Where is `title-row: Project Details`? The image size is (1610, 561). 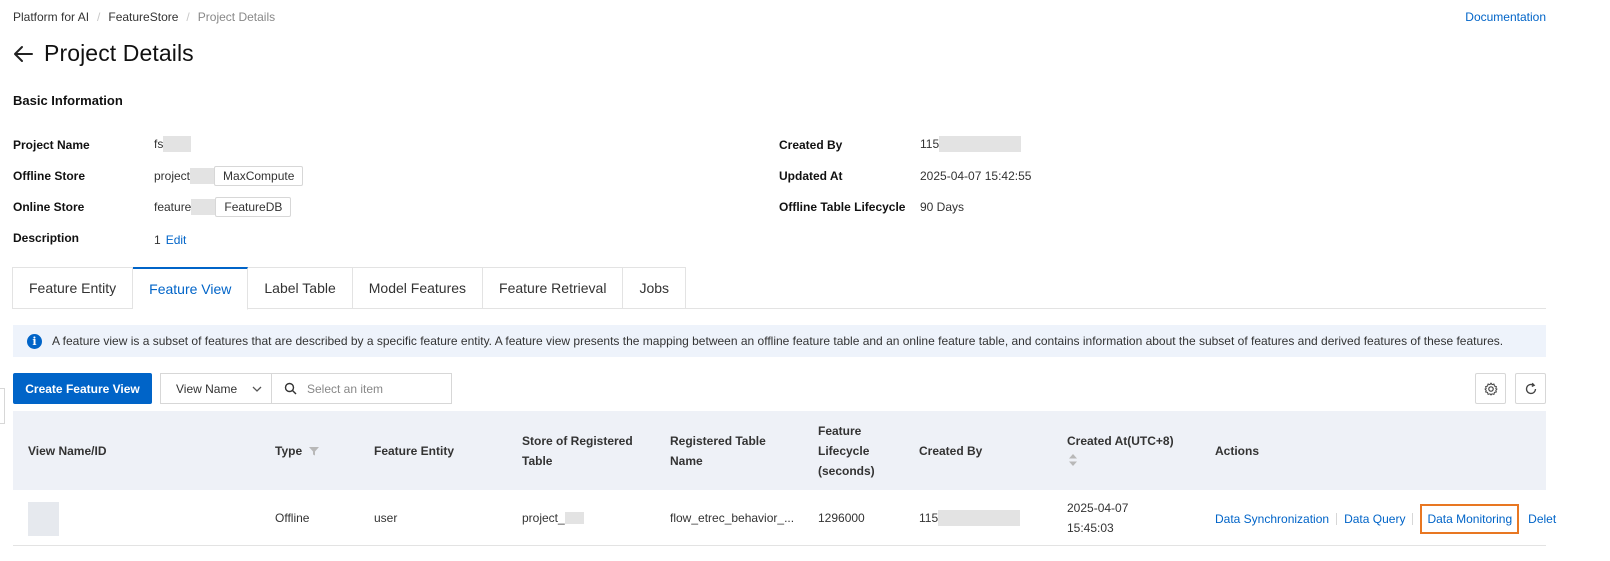 title-row: Project Details is located at coordinates (103, 53).